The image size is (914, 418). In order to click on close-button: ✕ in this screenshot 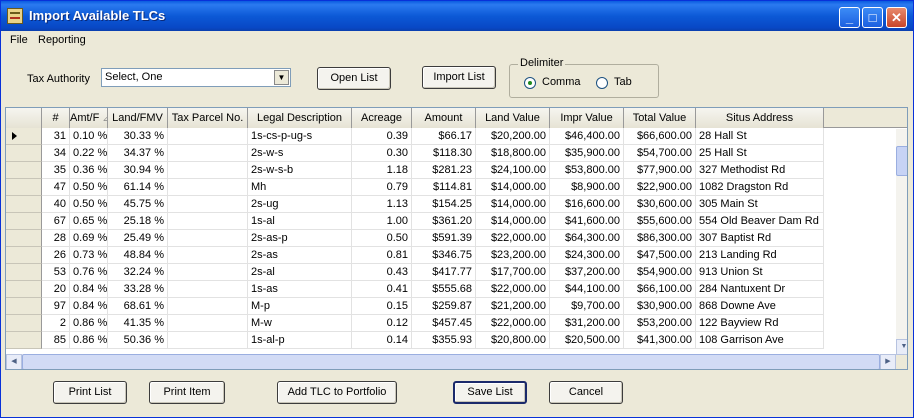, I will do `click(896, 17)`.